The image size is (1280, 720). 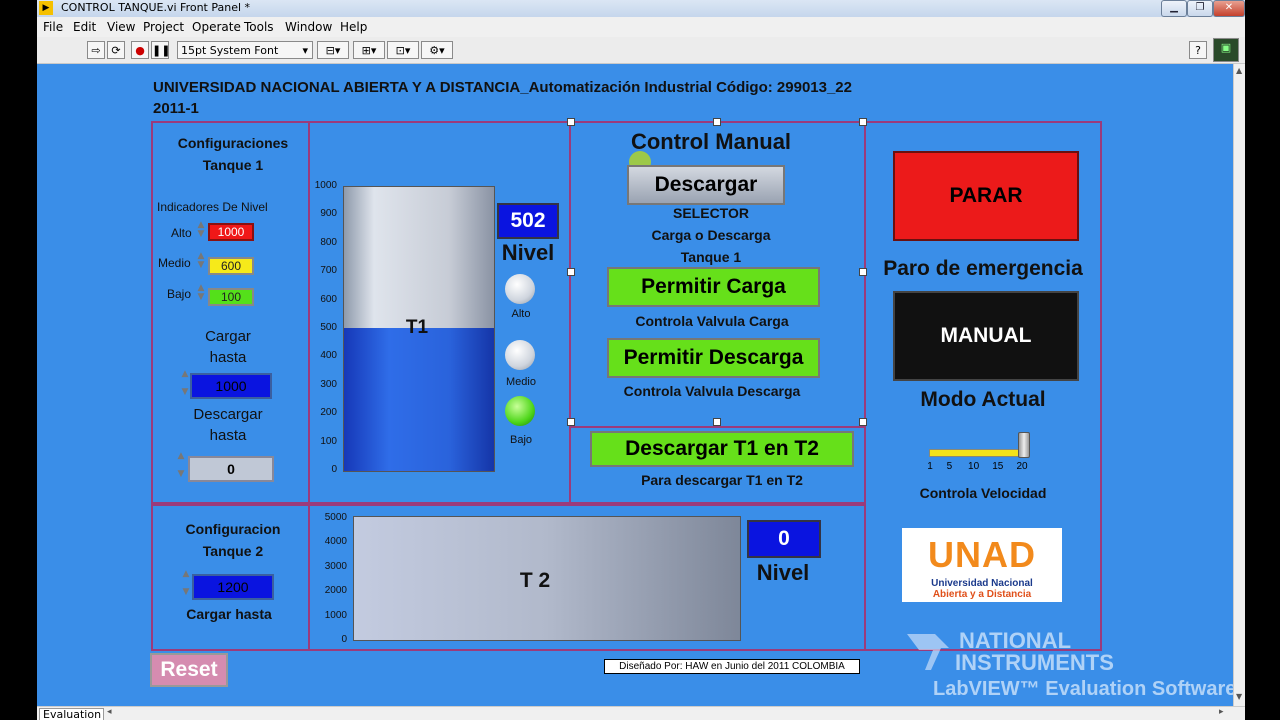 I want to click on menu-window: Window, so click(x=308, y=27).